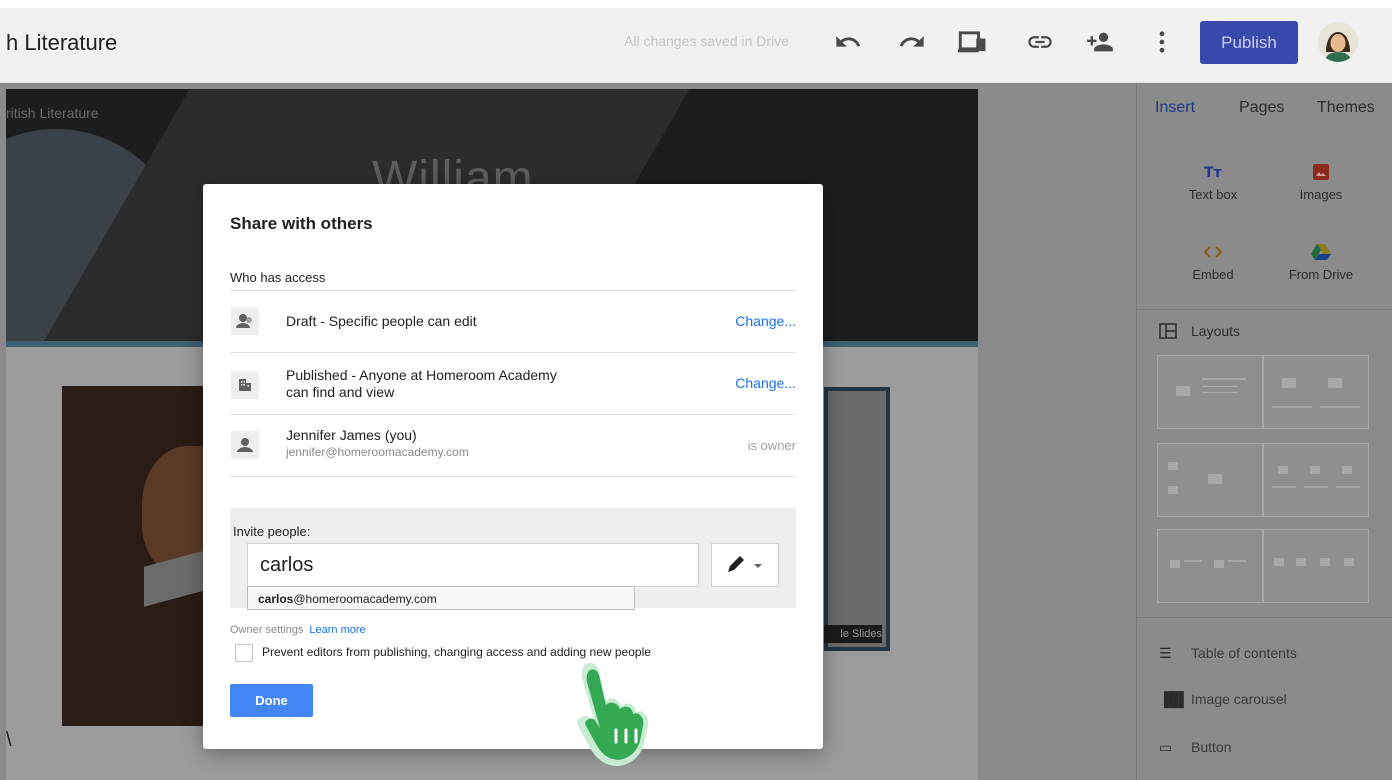  What do you see at coordinates (1244, 653) in the screenshot?
I see `table-of-contents-label: Table of contents` at bounding box center [1244, 653].